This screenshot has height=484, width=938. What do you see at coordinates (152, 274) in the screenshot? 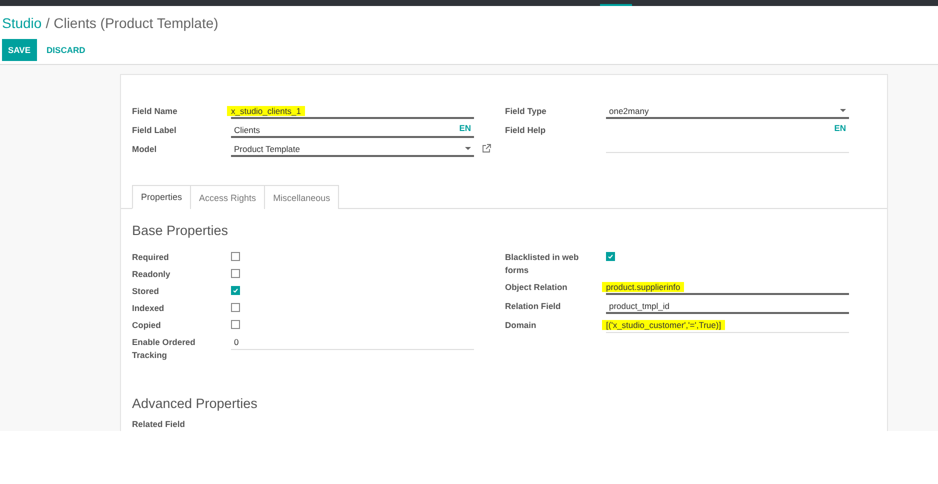
I see `field-label: Readonly` at bounding box center [152, 274].